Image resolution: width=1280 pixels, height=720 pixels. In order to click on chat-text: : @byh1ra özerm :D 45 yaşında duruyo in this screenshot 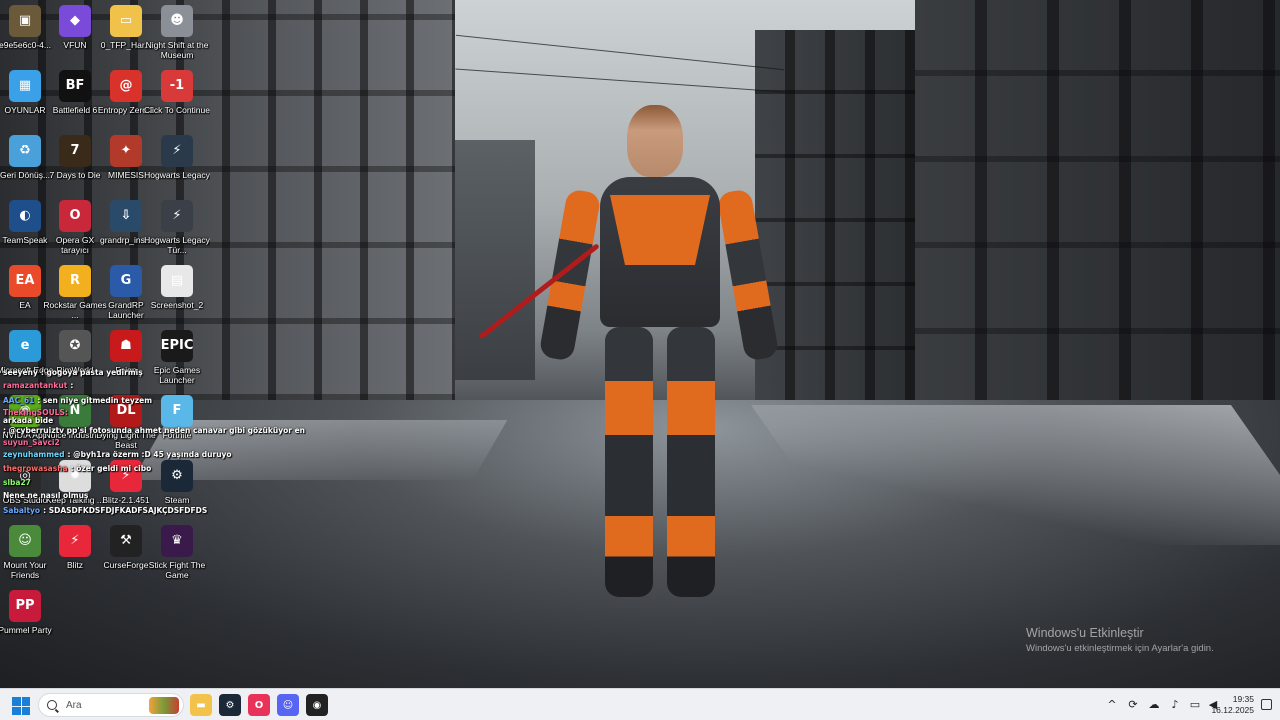, I will do `click(149, 454)`.